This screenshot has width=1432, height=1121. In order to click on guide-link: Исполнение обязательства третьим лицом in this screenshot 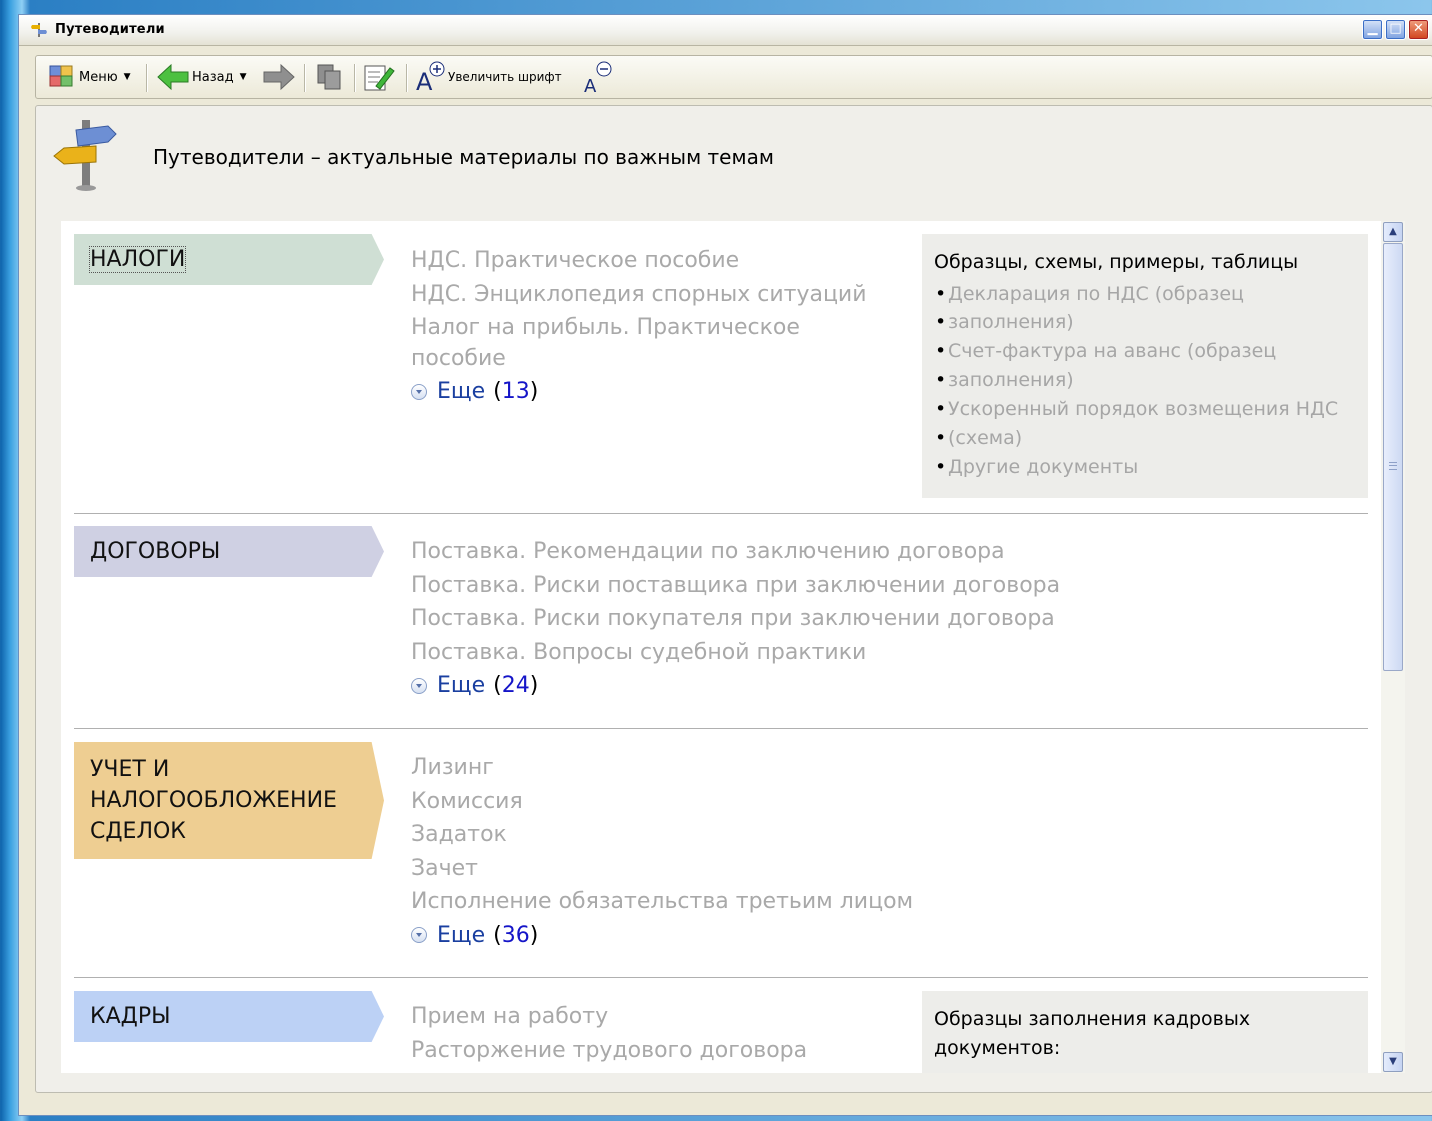, I will do `click(662, 902)`.